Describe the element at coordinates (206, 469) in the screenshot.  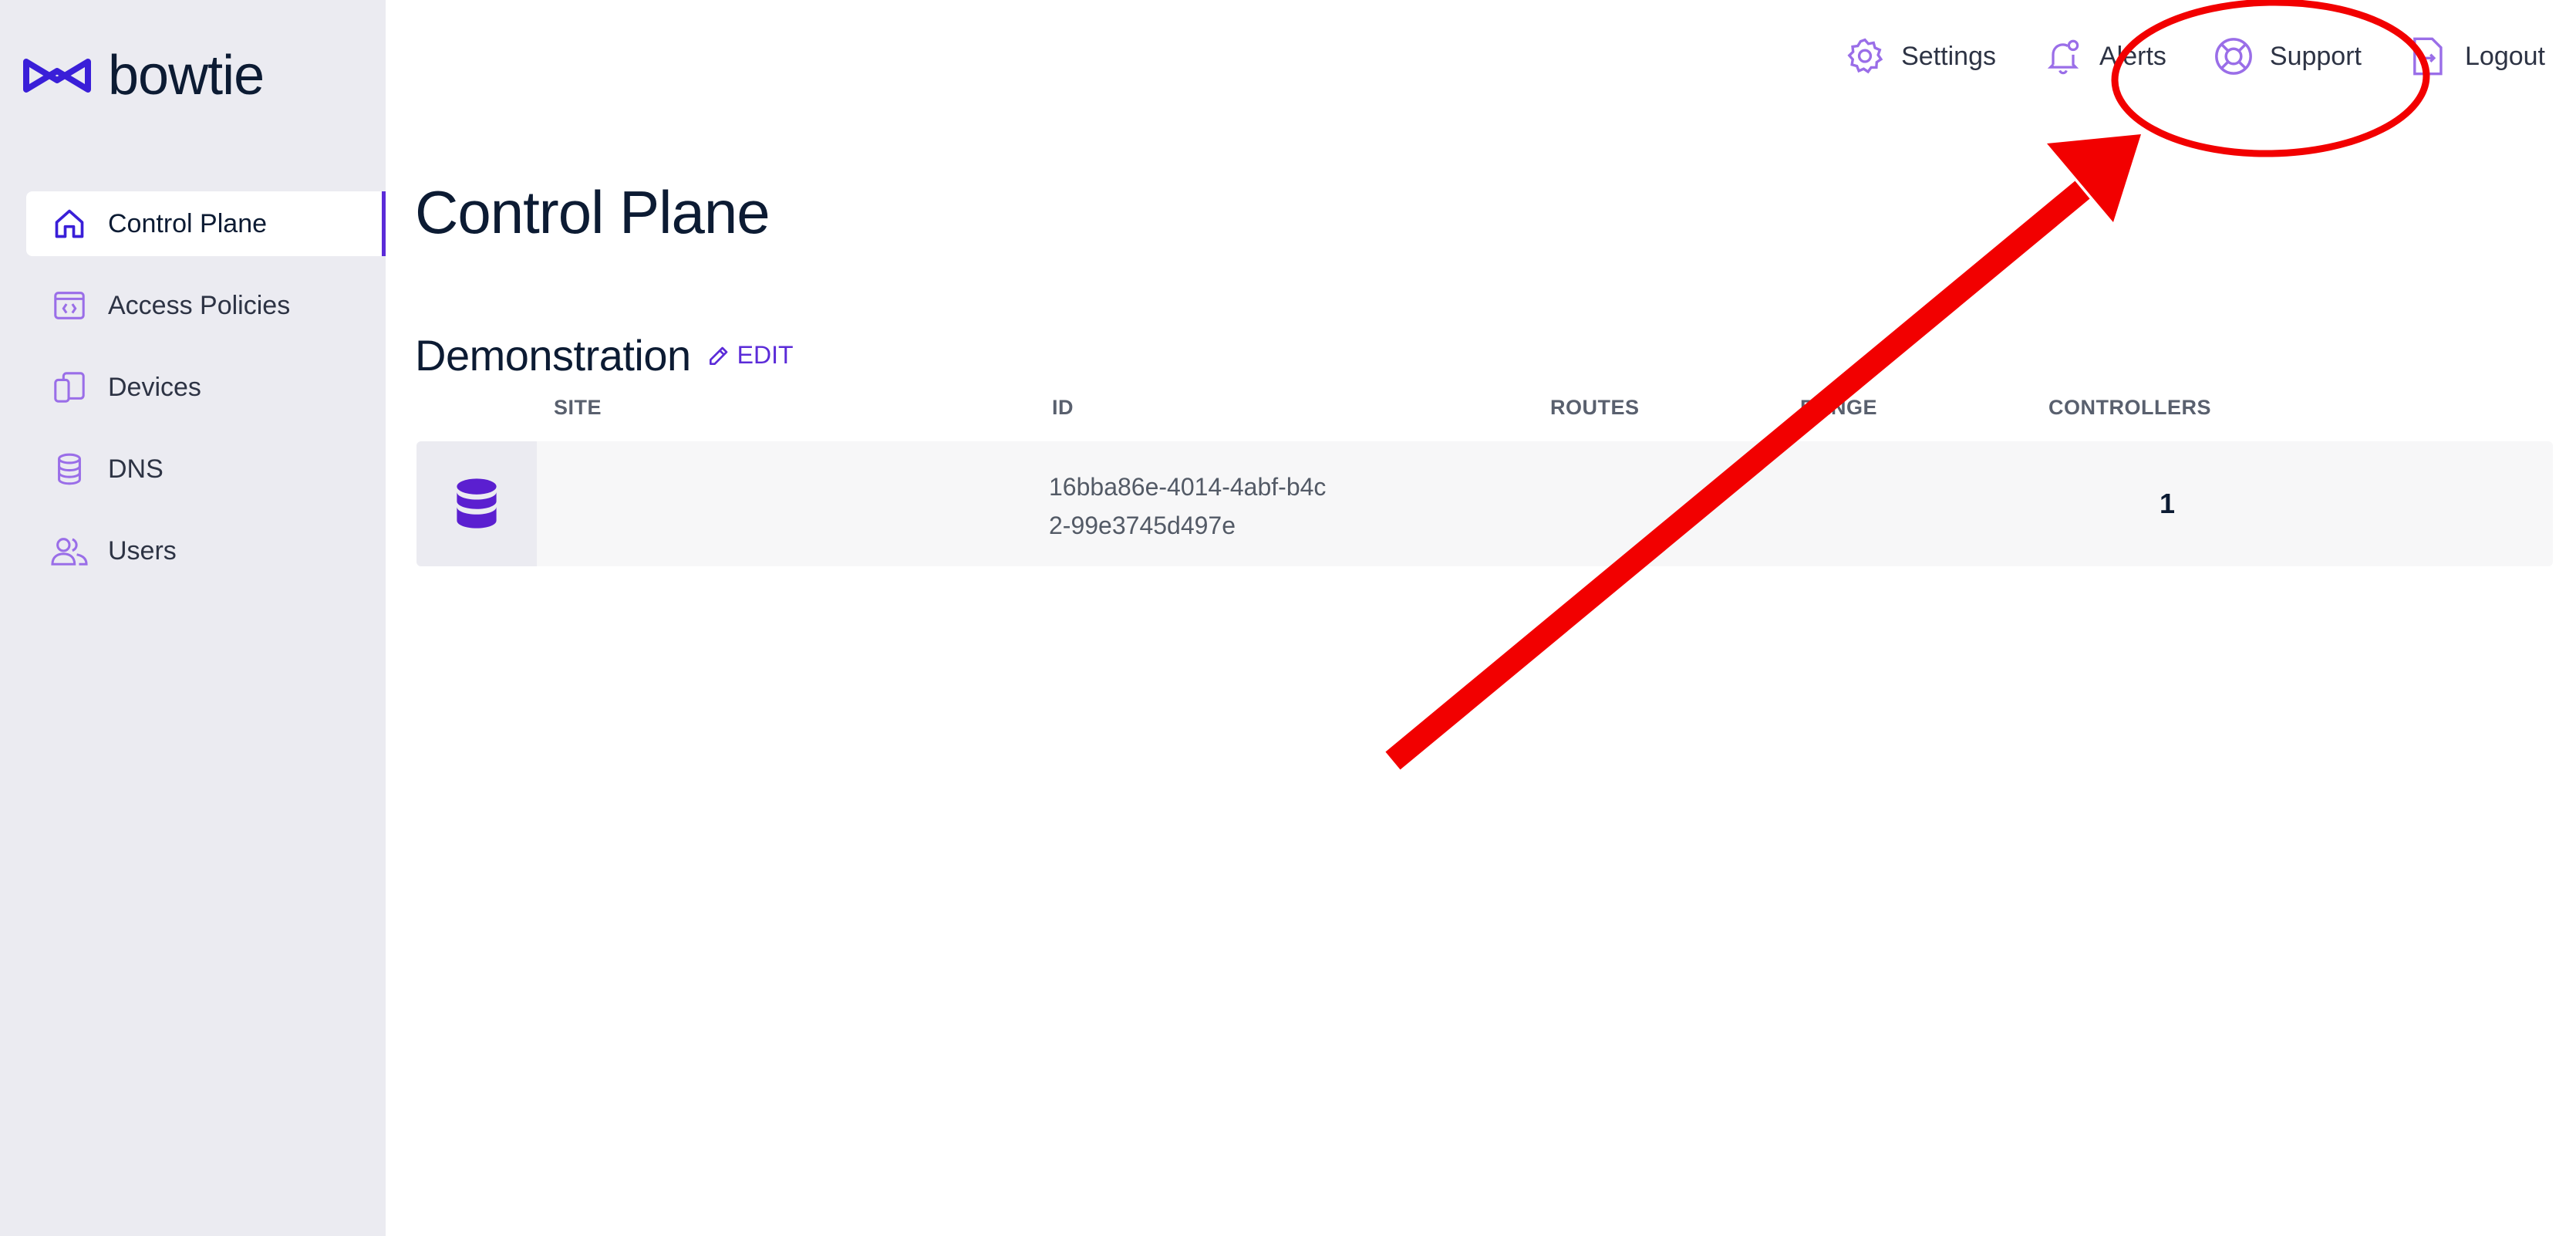
I see `sidebar-item-dns: DNS` at that location.